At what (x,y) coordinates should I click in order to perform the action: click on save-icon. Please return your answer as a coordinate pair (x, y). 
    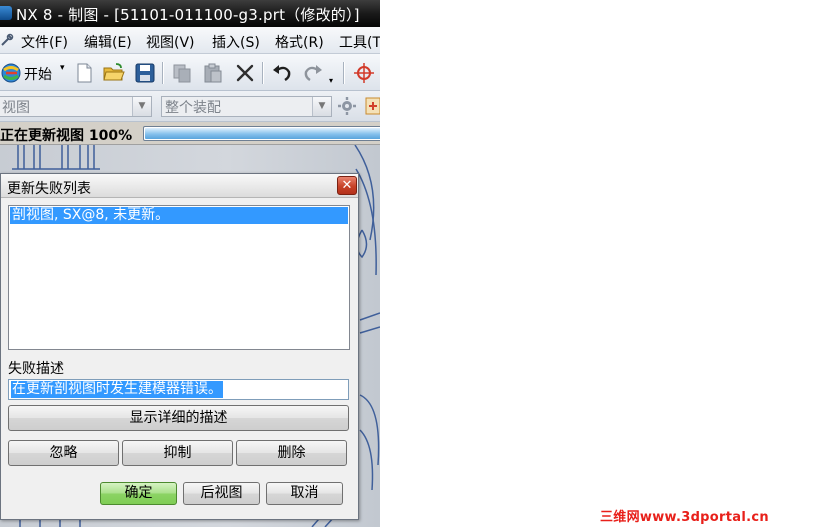
    Looking at the image, I should click on (145, 73).